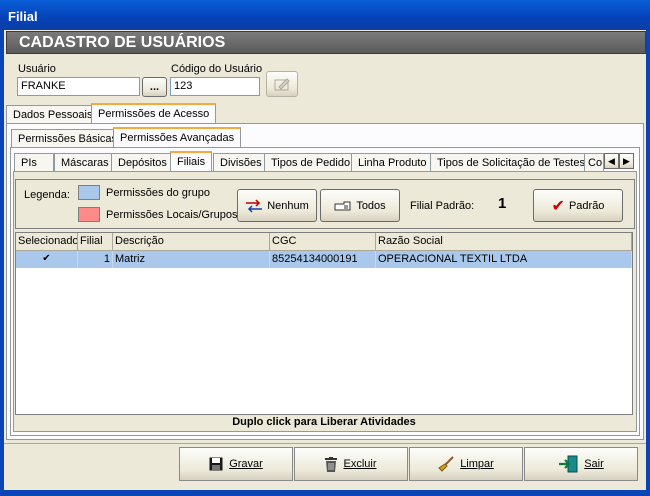  What do you see at coordinates (191, 161) in the screenshot?
I see `tab-filiais: Filiais` at bounding box center [191, 161].